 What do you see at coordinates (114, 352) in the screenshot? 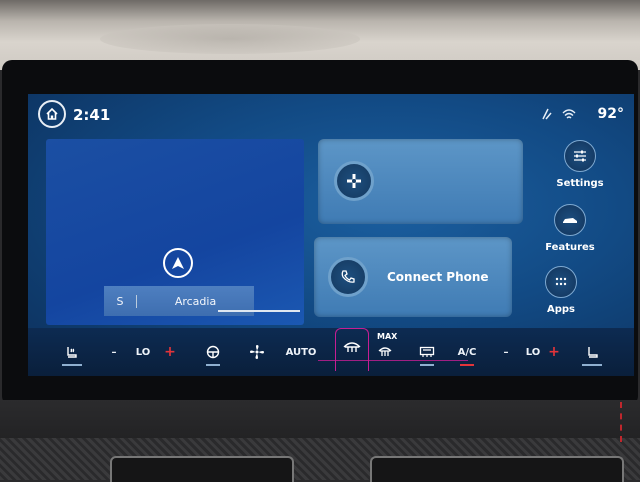
I see `left-temp-down-button: –` at bounding box center [114, 352].